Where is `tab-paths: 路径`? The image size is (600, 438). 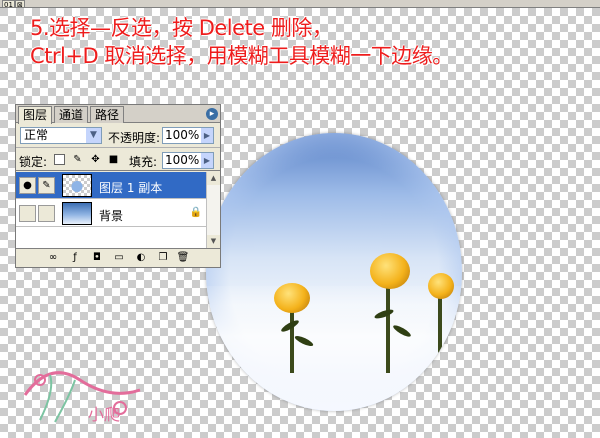 tab-paths: 路径 is located at coordinates (107, 114).